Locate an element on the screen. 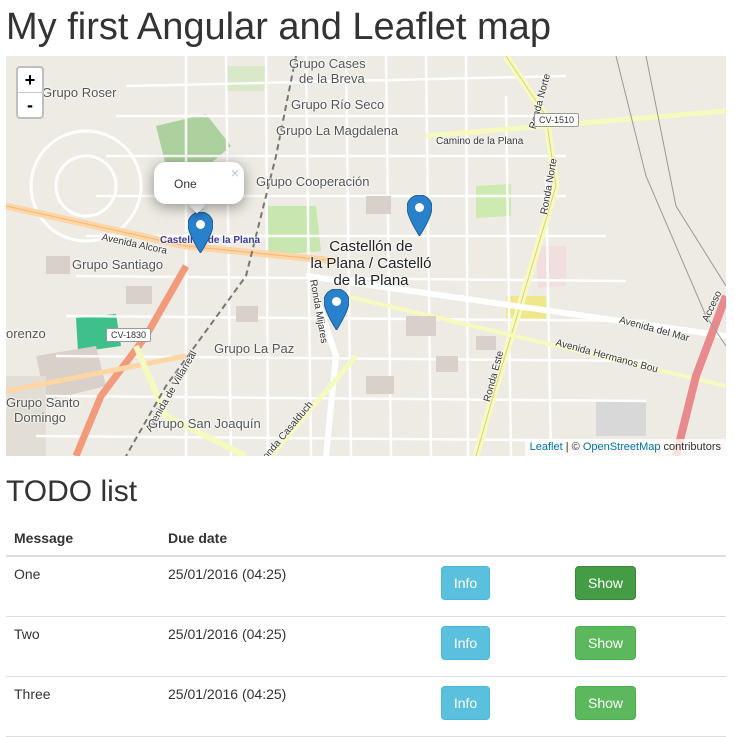 This screenshot has height=737, width=735. leaflet-link: Leaflet is located at coordinates (546, 447).